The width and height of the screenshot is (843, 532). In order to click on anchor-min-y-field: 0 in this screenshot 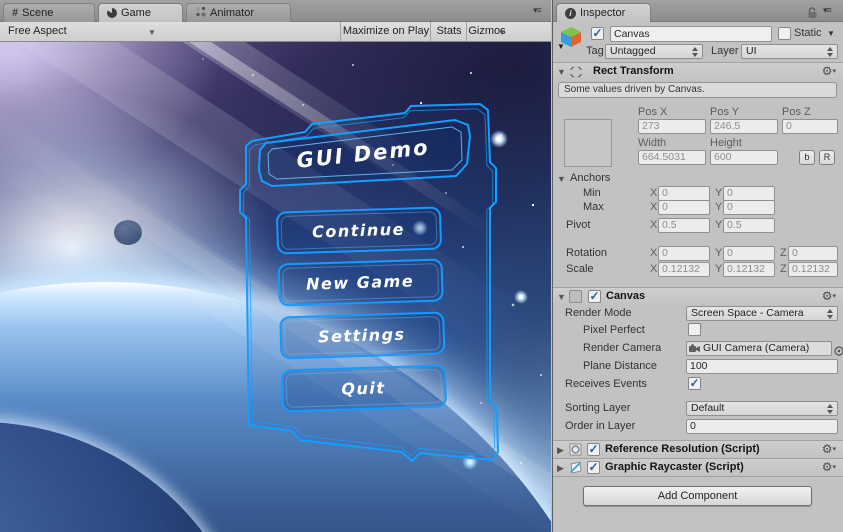, I will do `click(749, 193)`.